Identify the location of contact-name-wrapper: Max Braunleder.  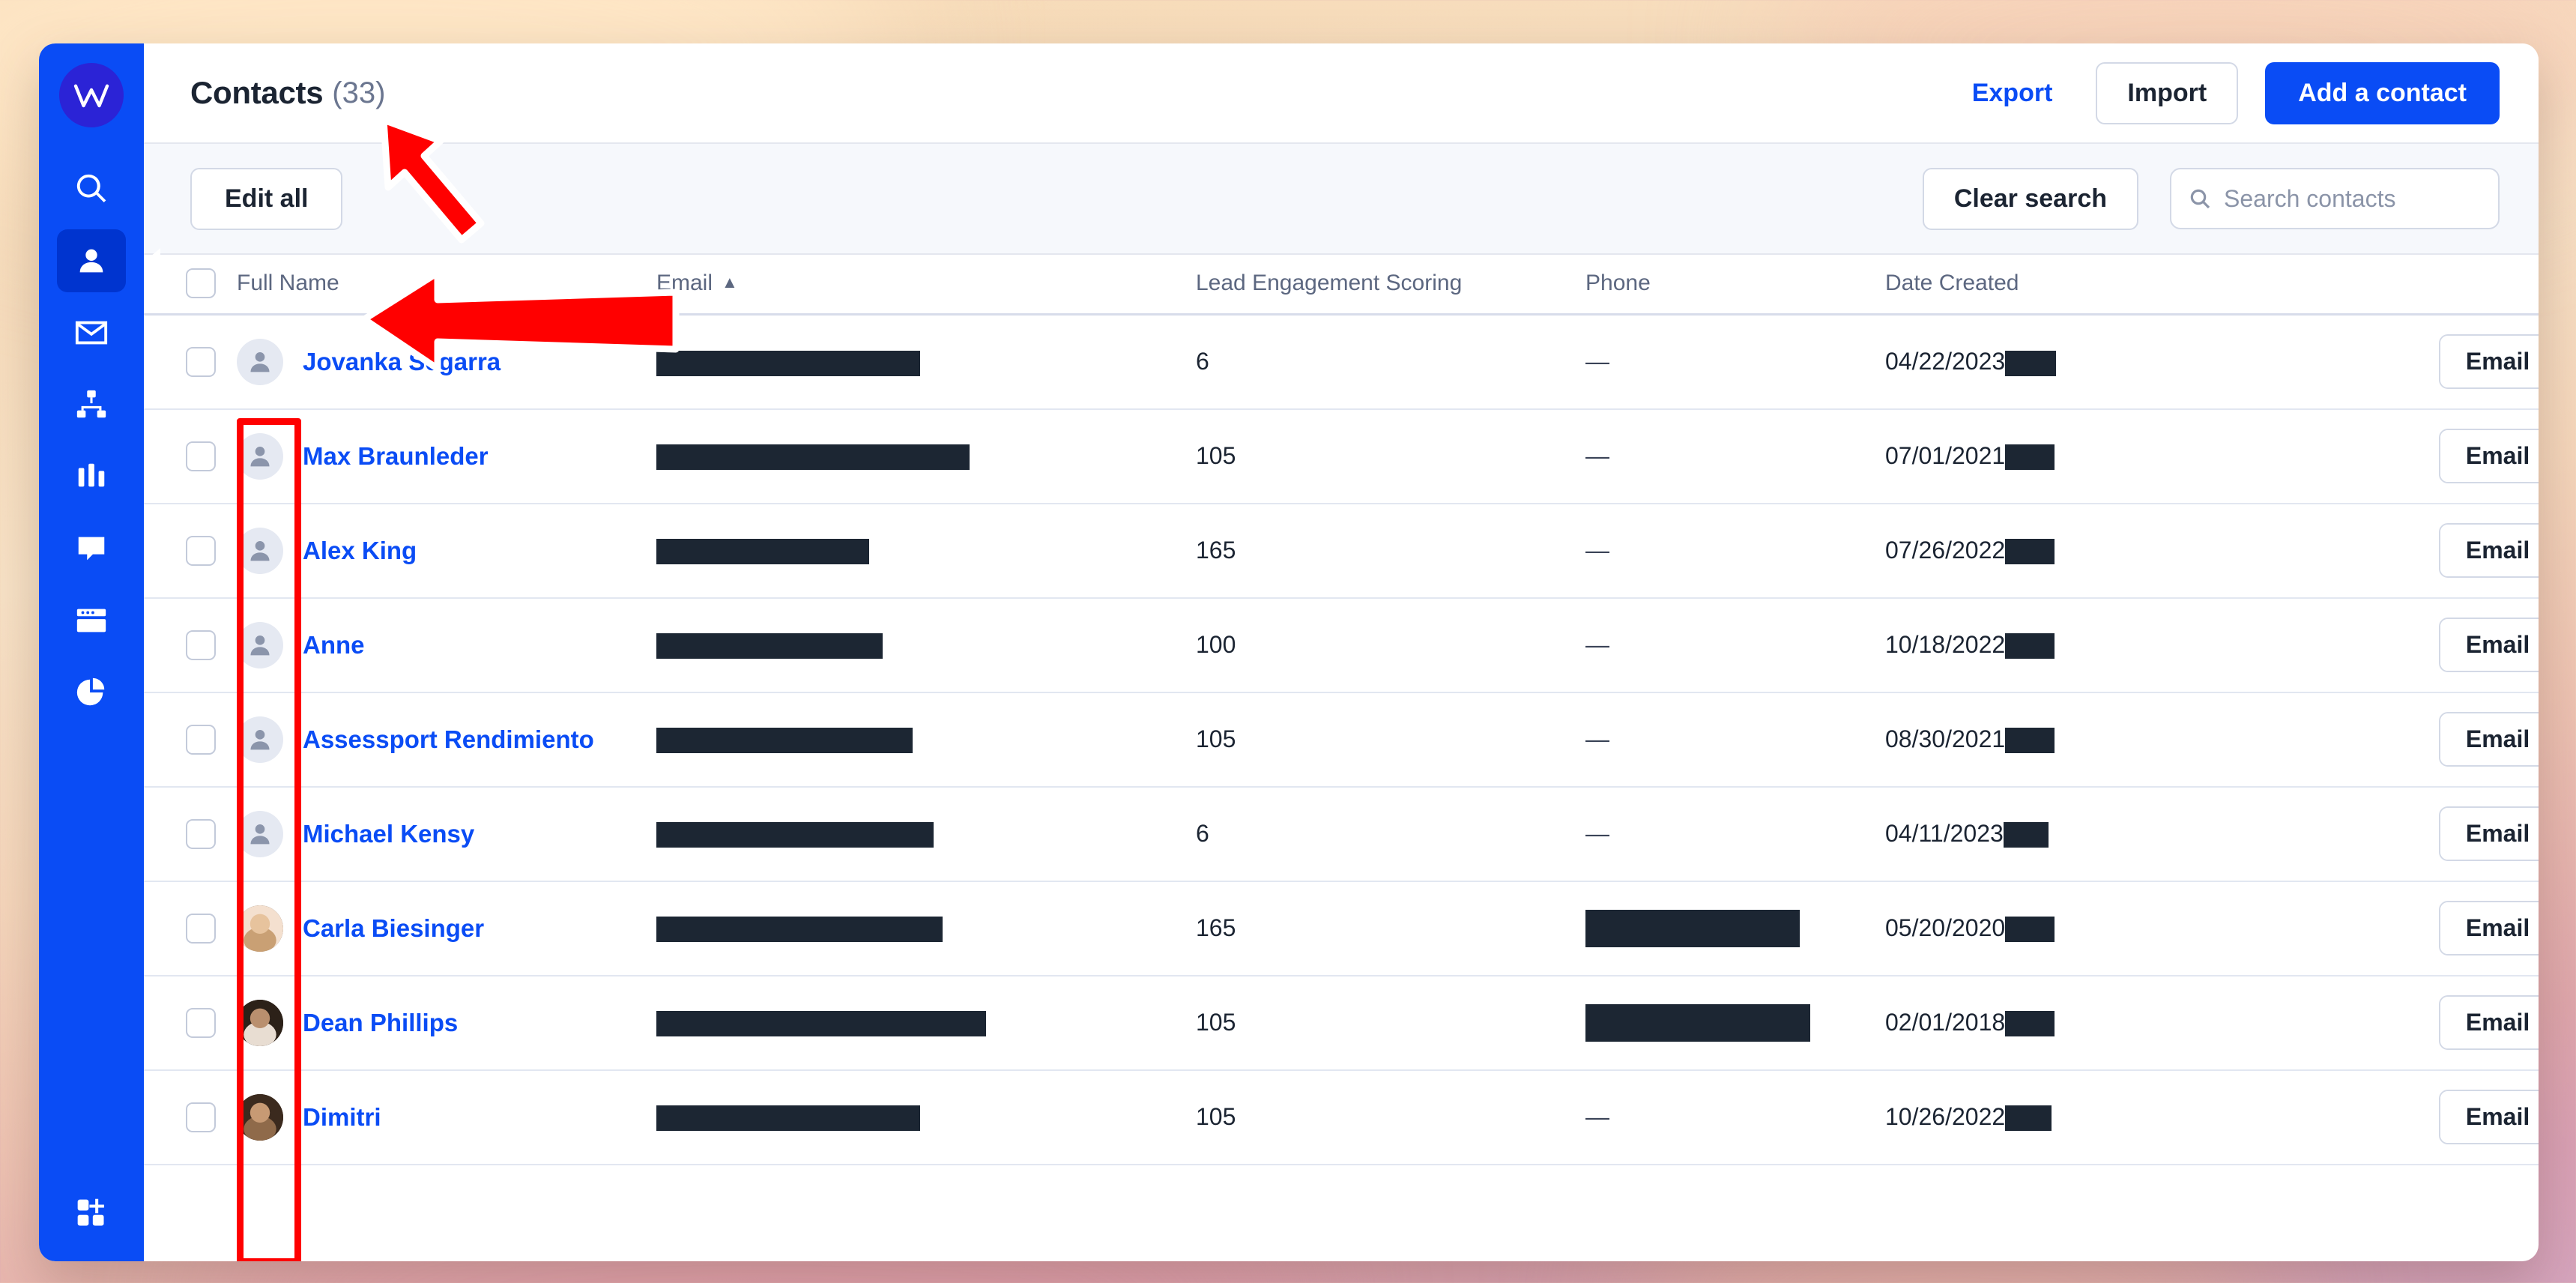
(446, 456).